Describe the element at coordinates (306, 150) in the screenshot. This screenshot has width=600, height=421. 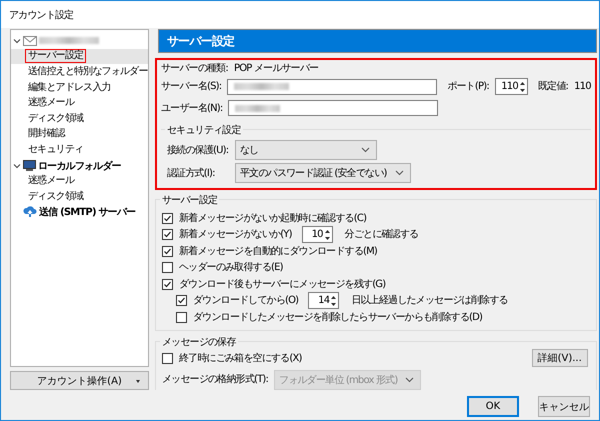
I see `connection-security-dropdown: なし` at that location.